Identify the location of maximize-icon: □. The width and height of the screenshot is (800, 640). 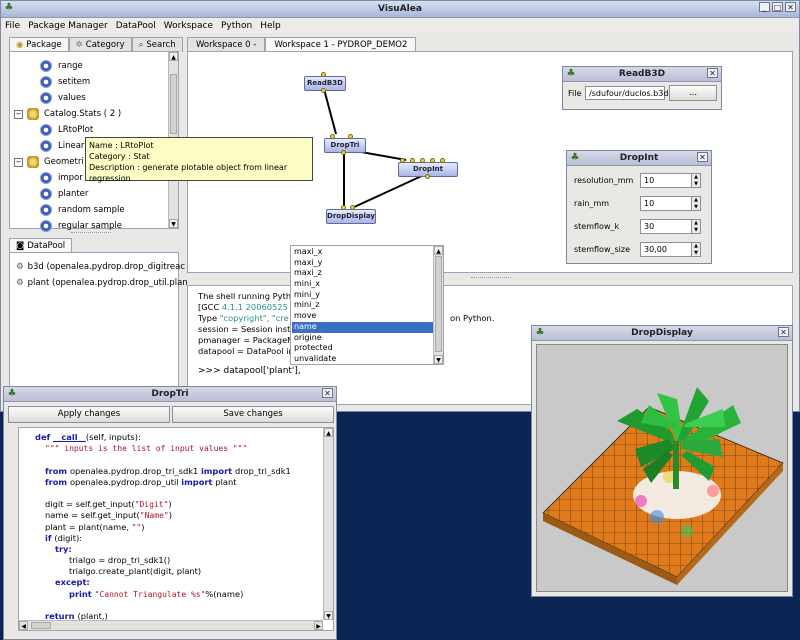
(777, 7).